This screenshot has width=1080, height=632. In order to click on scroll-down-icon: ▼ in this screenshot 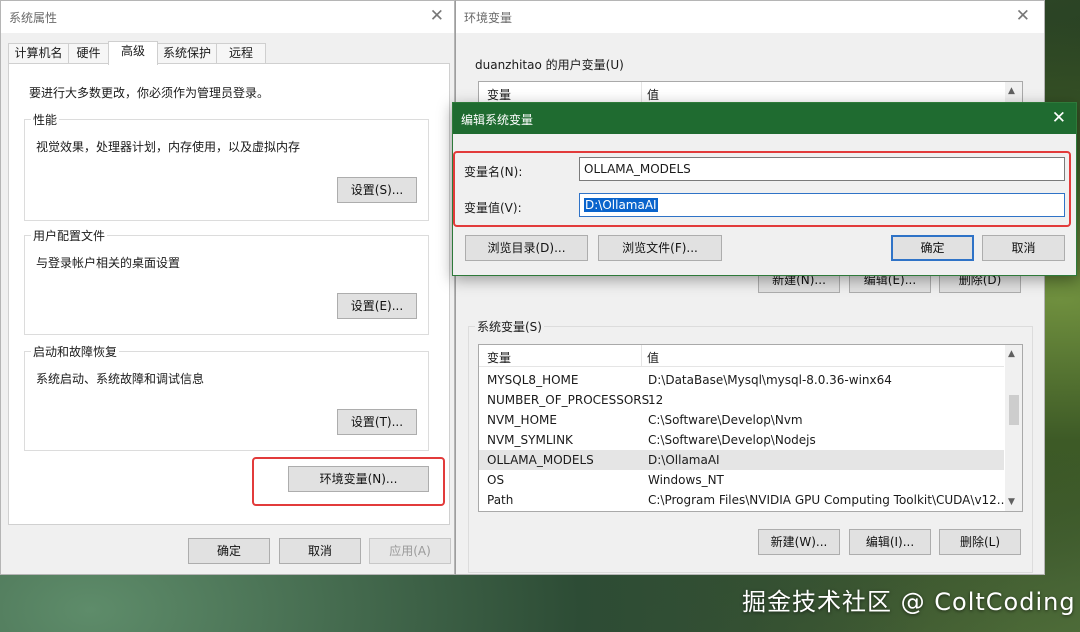, I will do `click(1011, 502)`.